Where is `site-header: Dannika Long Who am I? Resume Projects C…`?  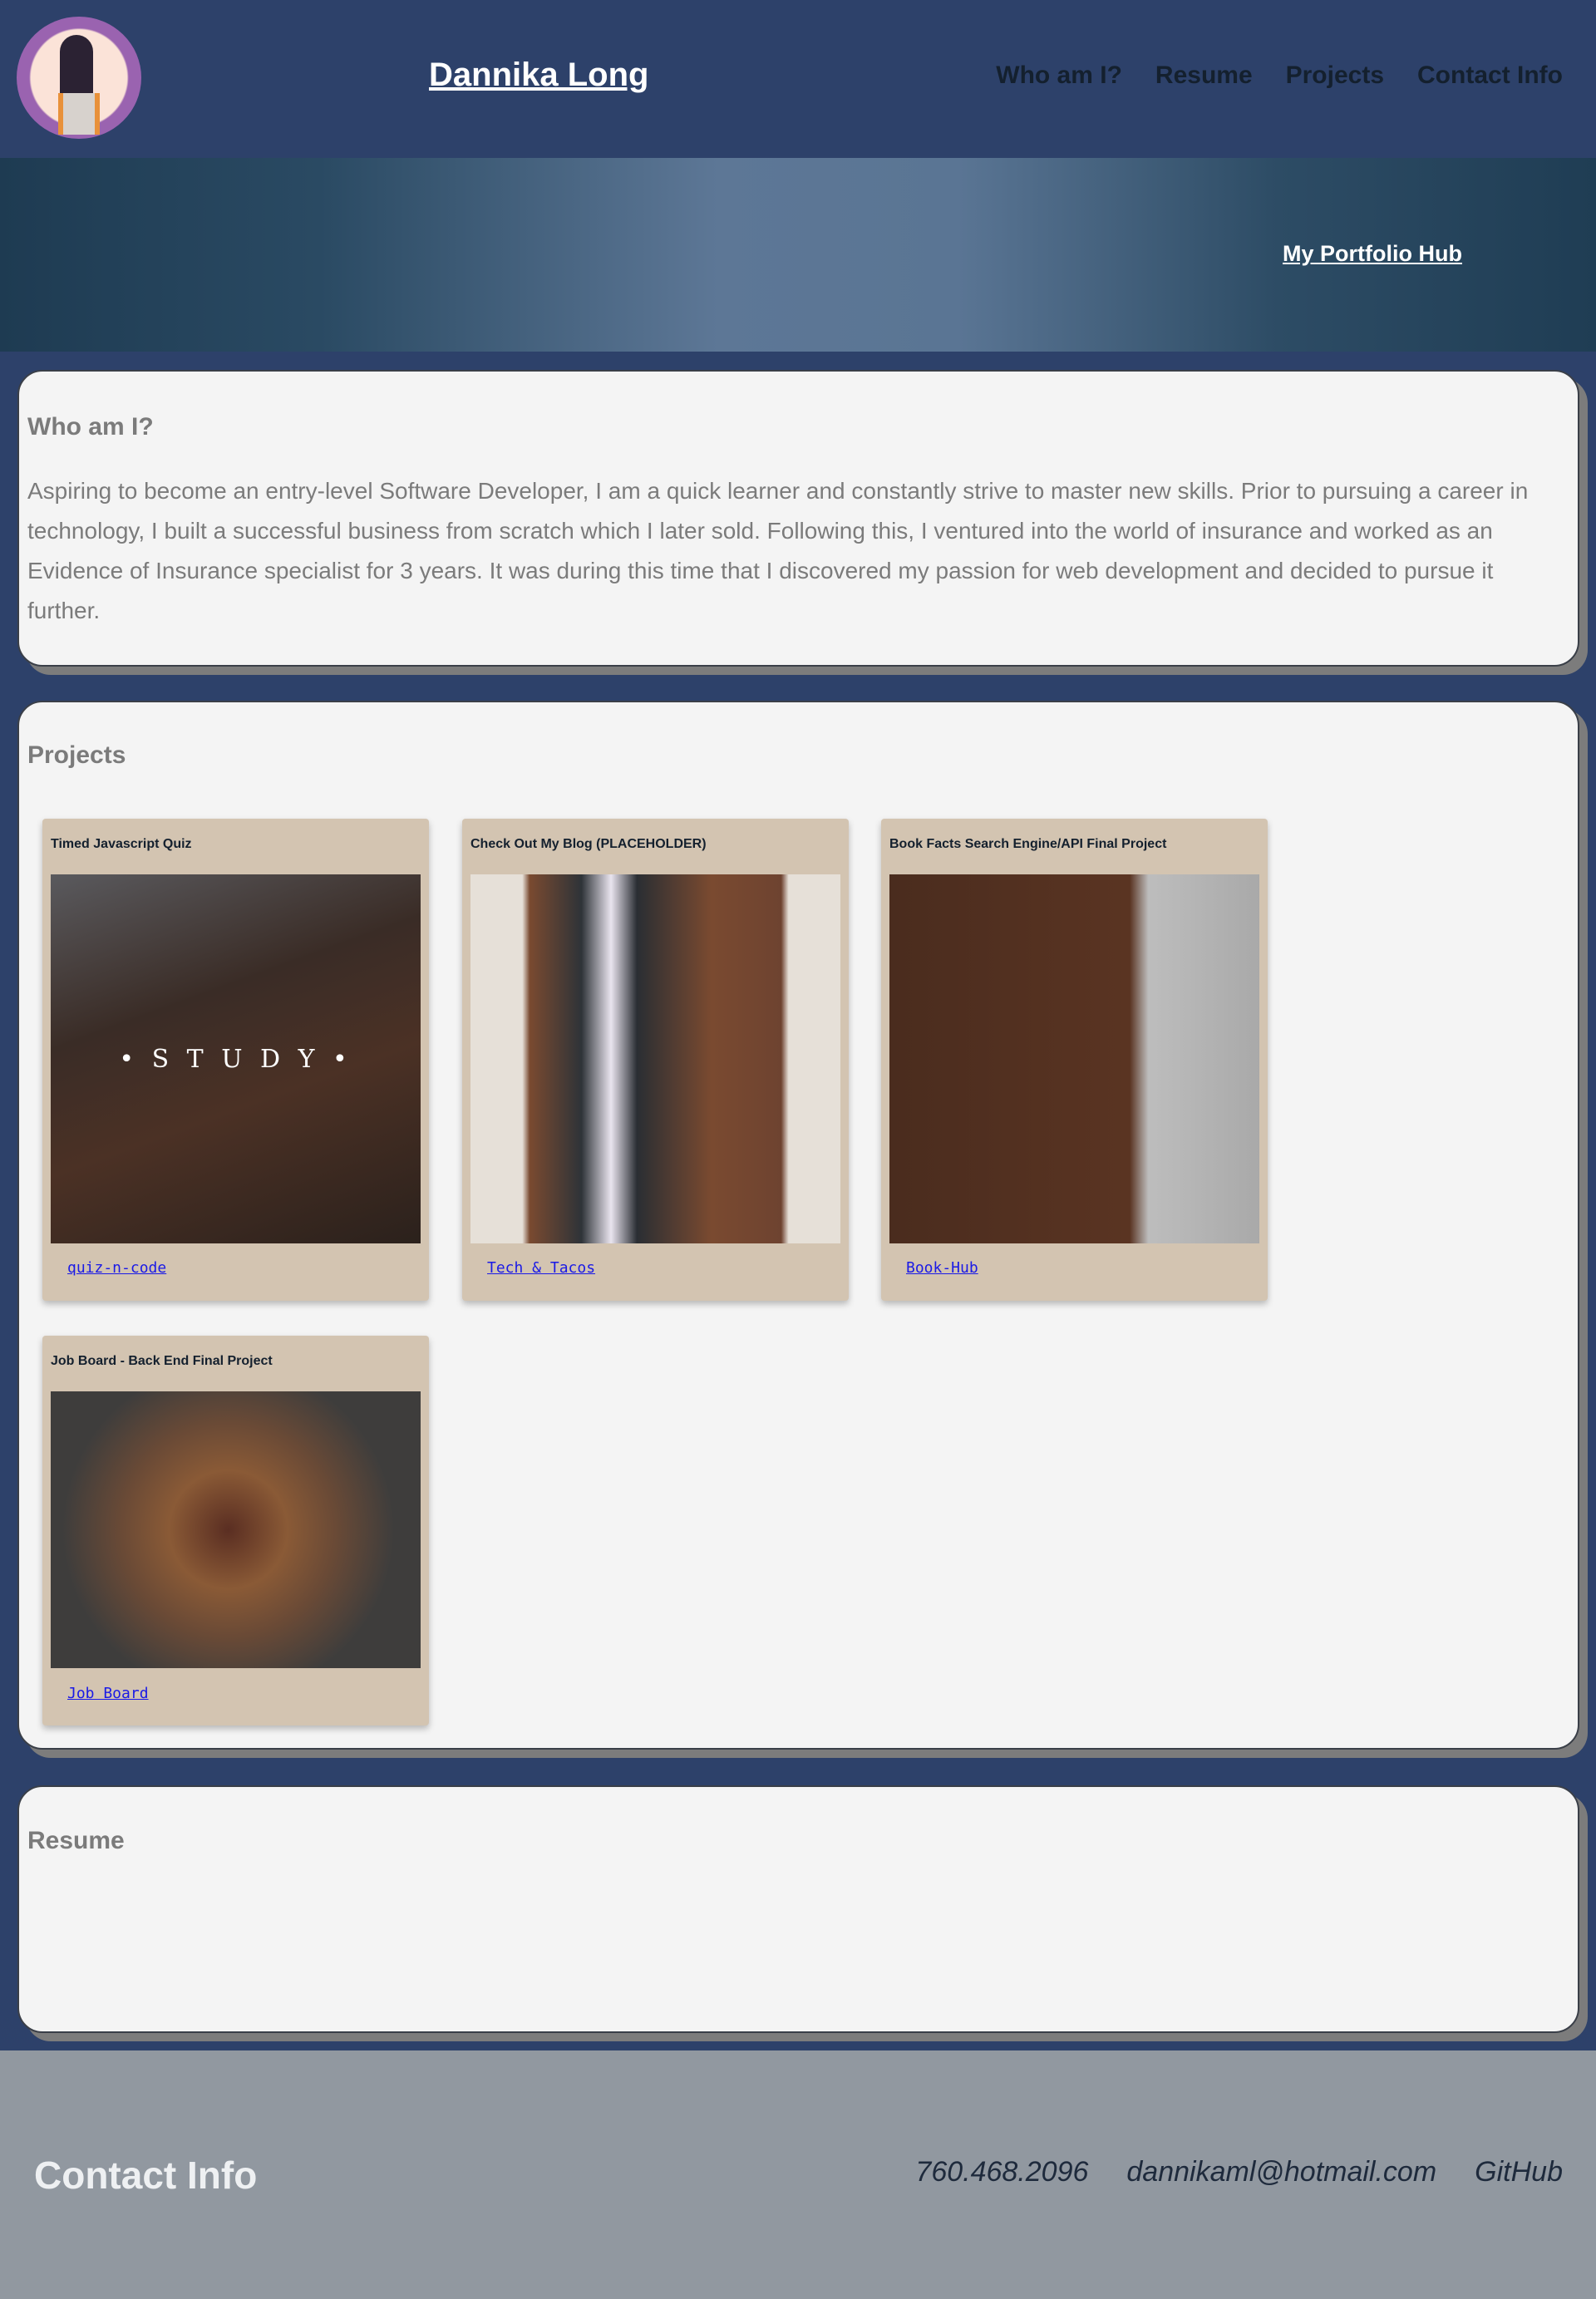
site-header: Dannika Long Who am I? Resume Projects C… is located at coordinates (798, 79).